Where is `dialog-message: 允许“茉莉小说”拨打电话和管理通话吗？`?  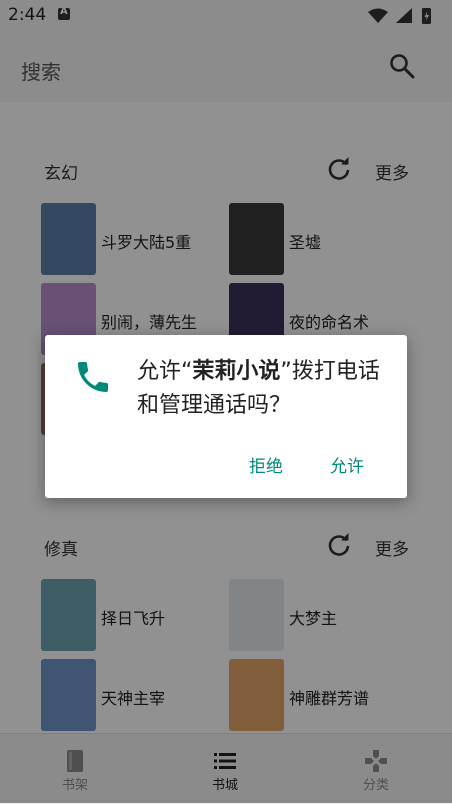 dialog-message: 允许“茉莉小说”拨打电话和管理通话吗？ is located at coordinates (264, 389).